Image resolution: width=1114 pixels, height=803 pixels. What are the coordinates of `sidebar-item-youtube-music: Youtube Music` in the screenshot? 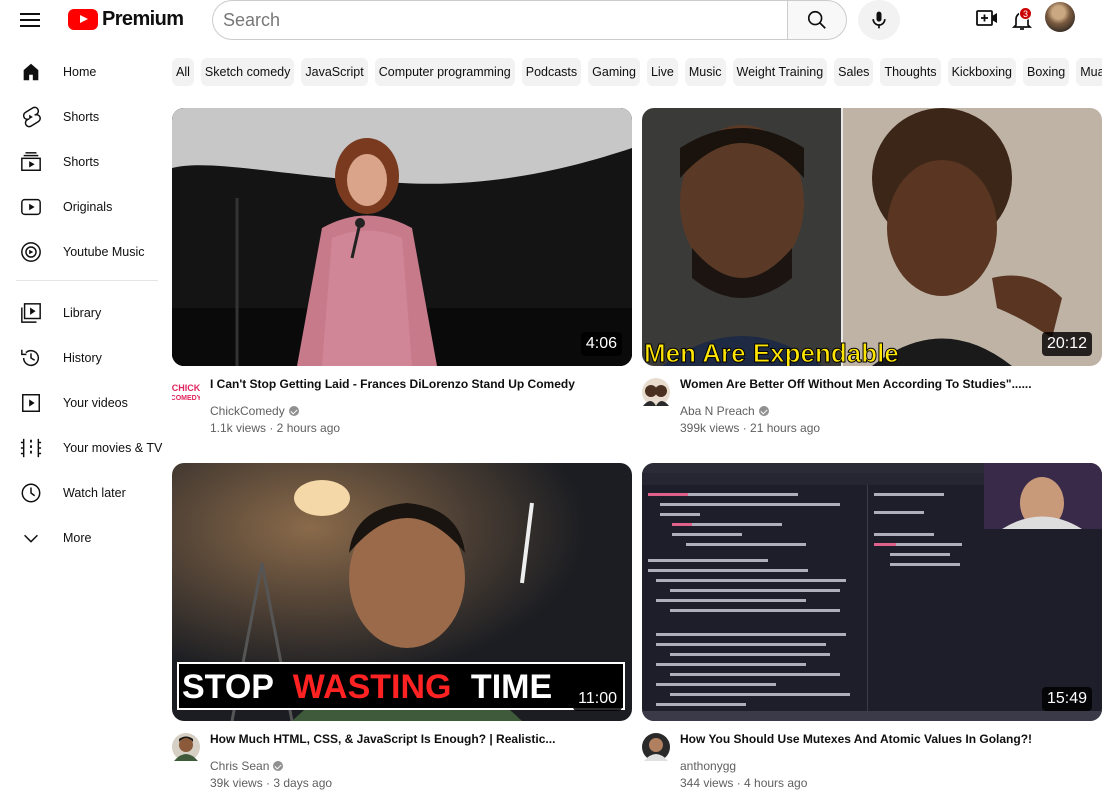 It's located at (82, 252).